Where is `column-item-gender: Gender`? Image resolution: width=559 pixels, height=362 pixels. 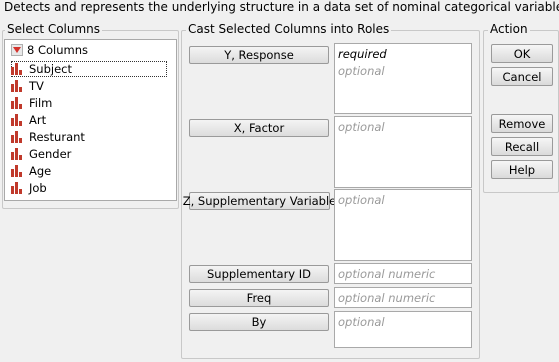
column-item-gender: Gender is located at coordinates (41, 154).